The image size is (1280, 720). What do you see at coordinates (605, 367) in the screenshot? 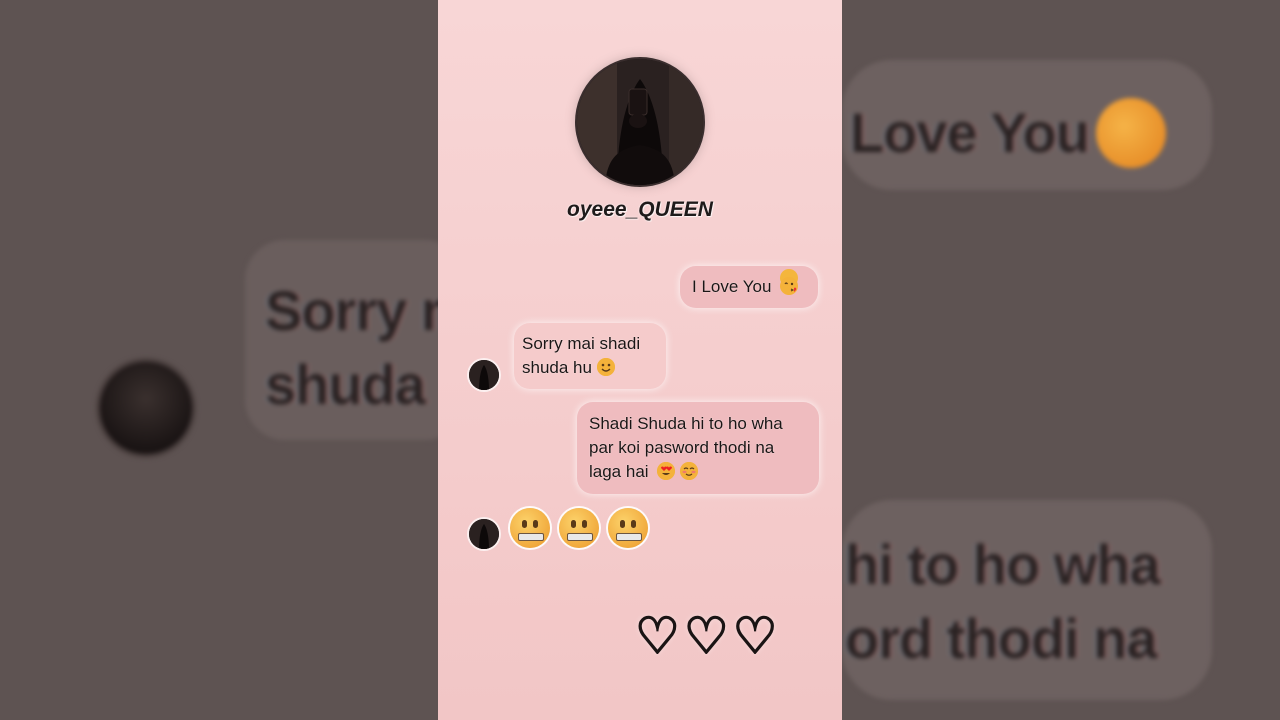
I see `smiling-face-icon` at bounding box center [605, 367].